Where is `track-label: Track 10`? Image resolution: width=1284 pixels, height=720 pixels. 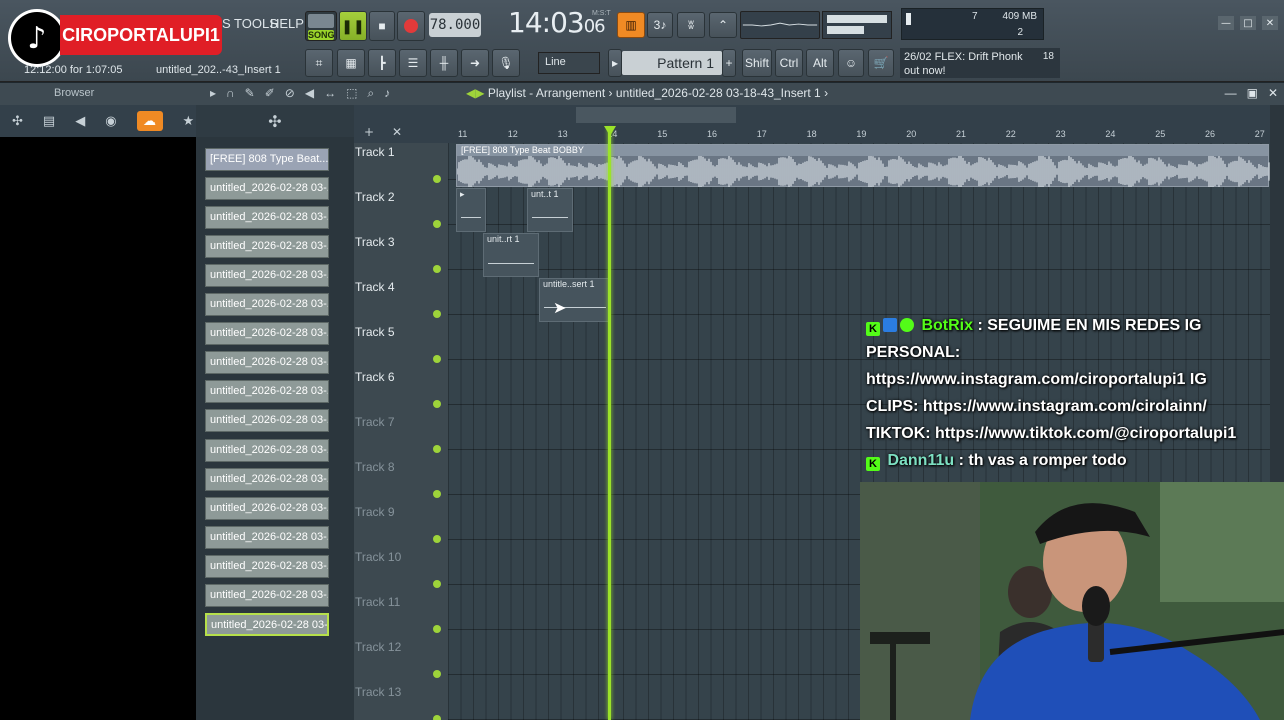
track-label: Track 10 is located at coordinates (378, 557).